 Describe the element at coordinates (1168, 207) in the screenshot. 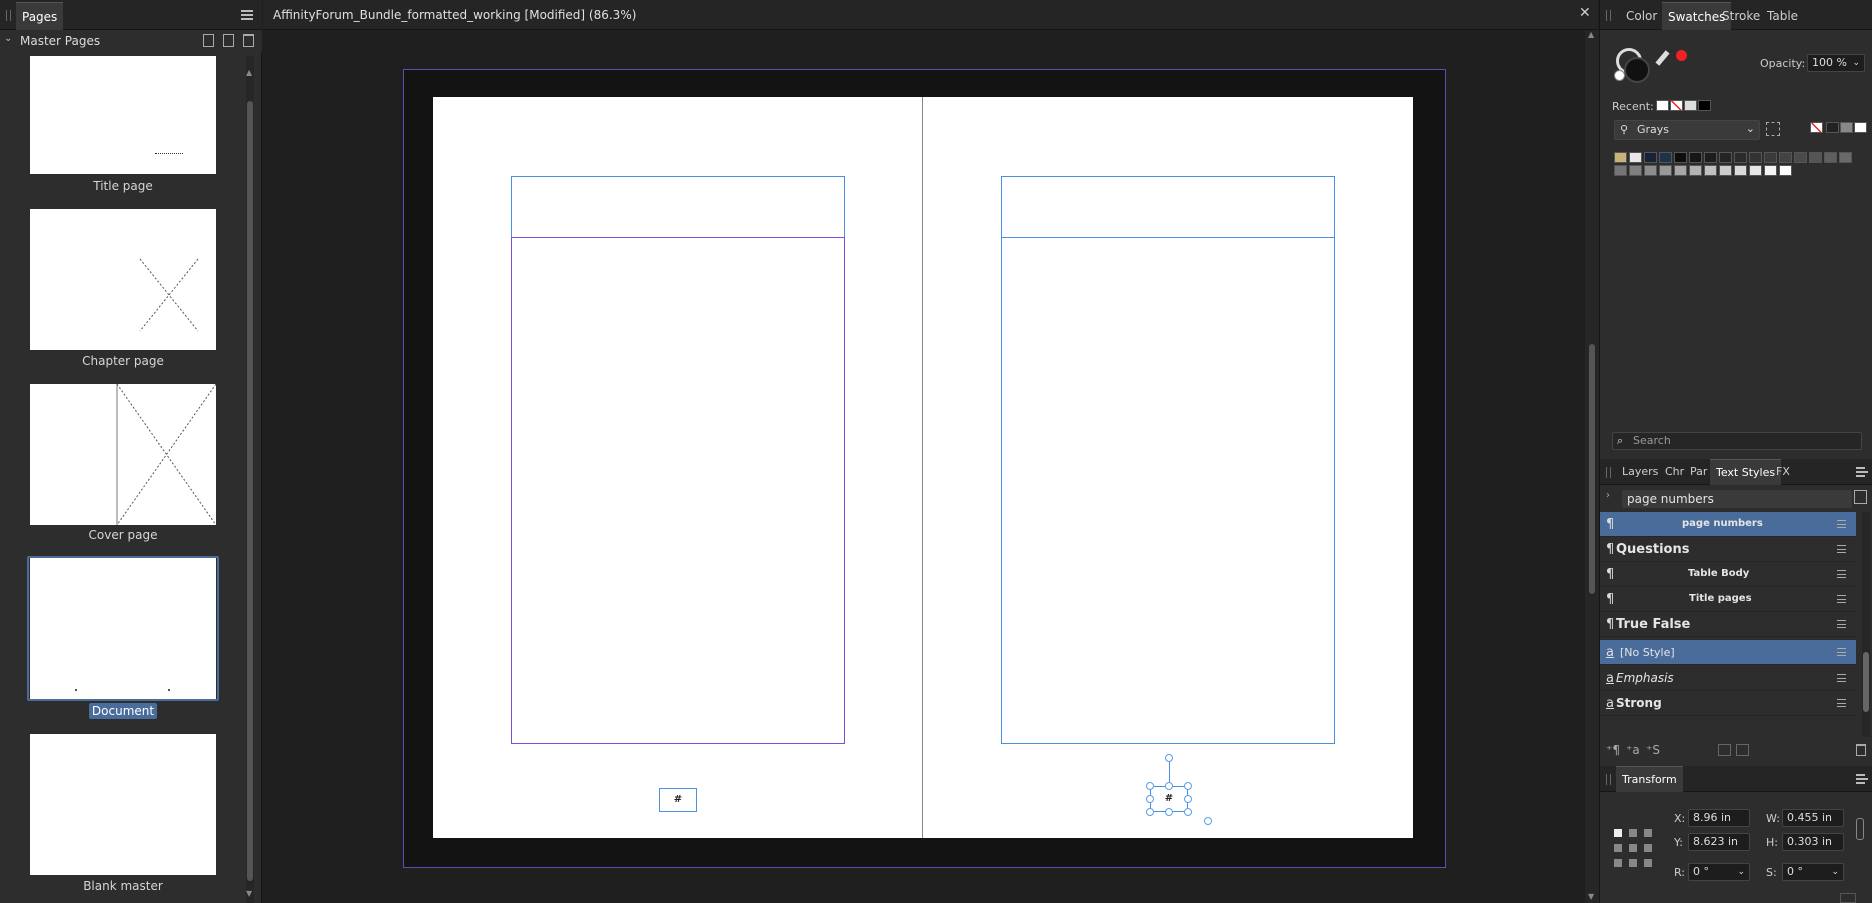

I see `header-frame-right` at that location.